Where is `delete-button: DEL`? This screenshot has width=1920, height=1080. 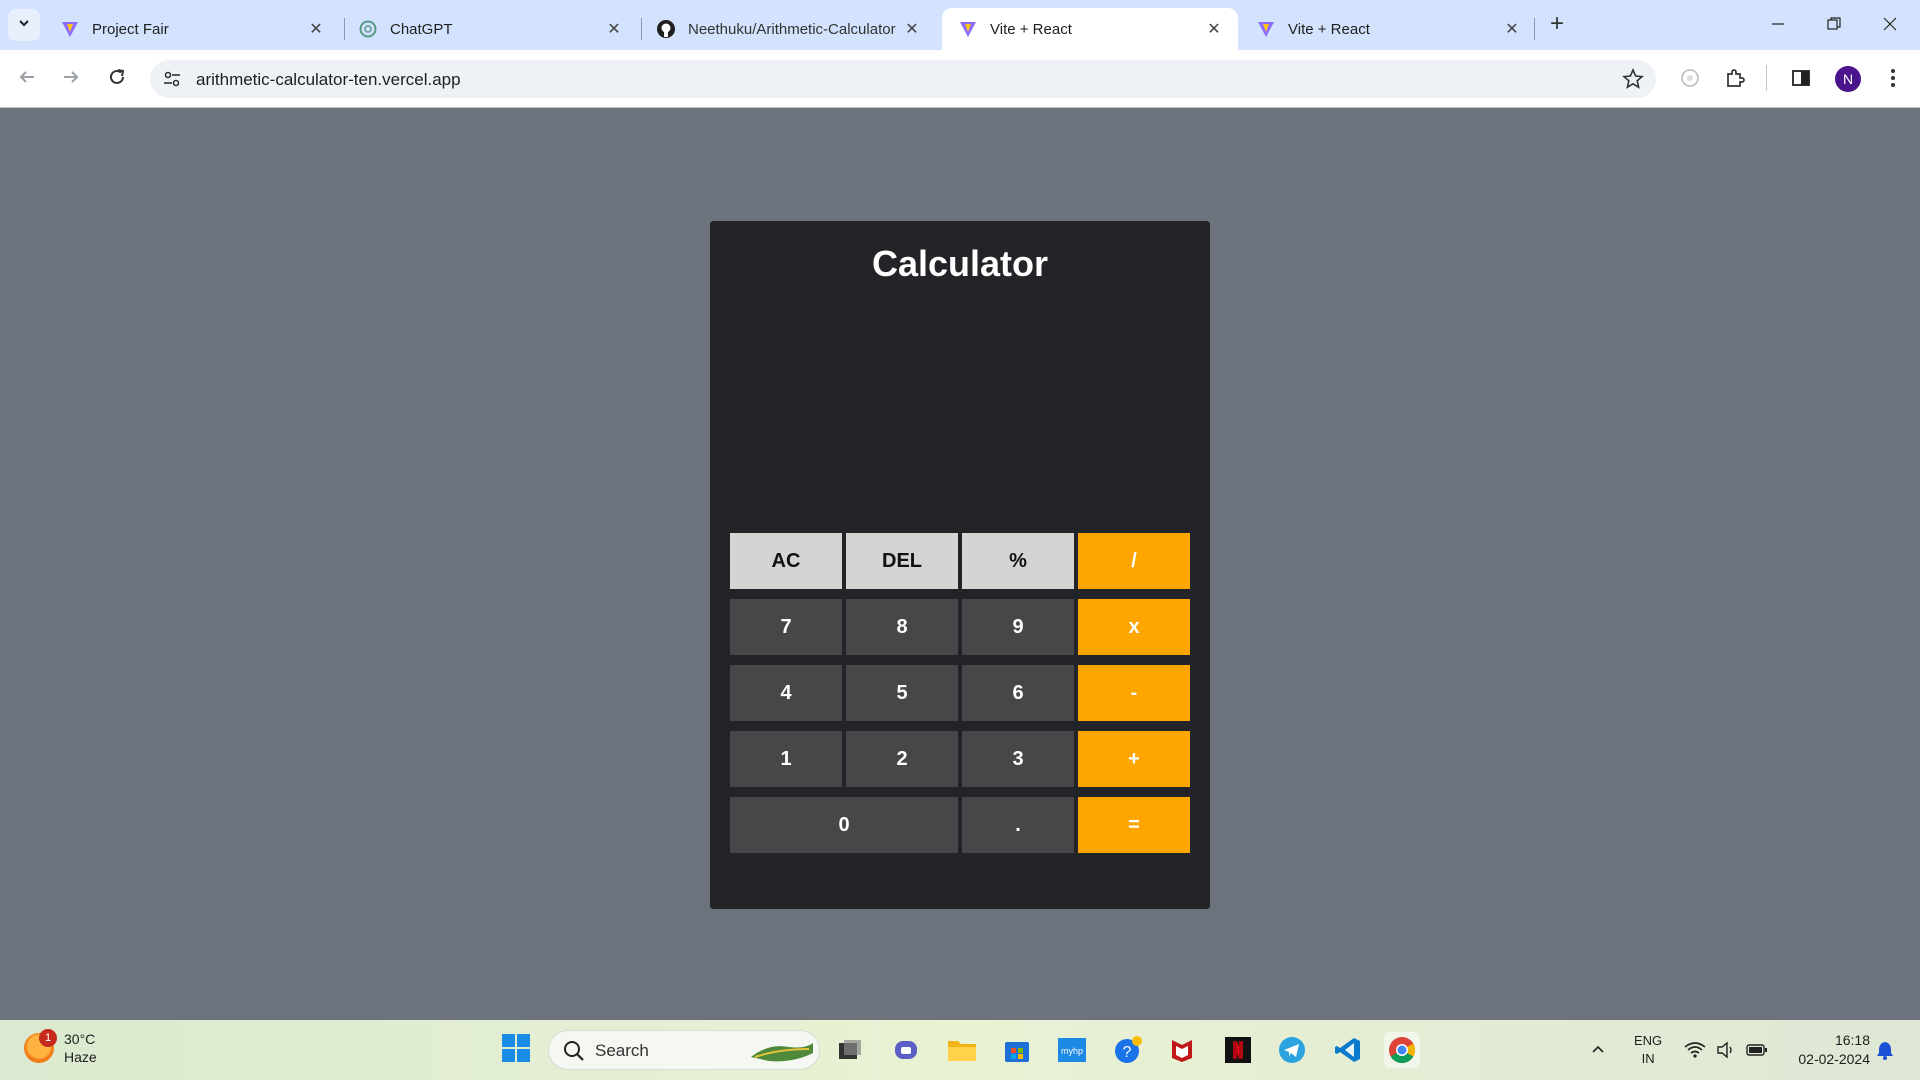 delete-button: DEL is located at coordinates (902, 561).